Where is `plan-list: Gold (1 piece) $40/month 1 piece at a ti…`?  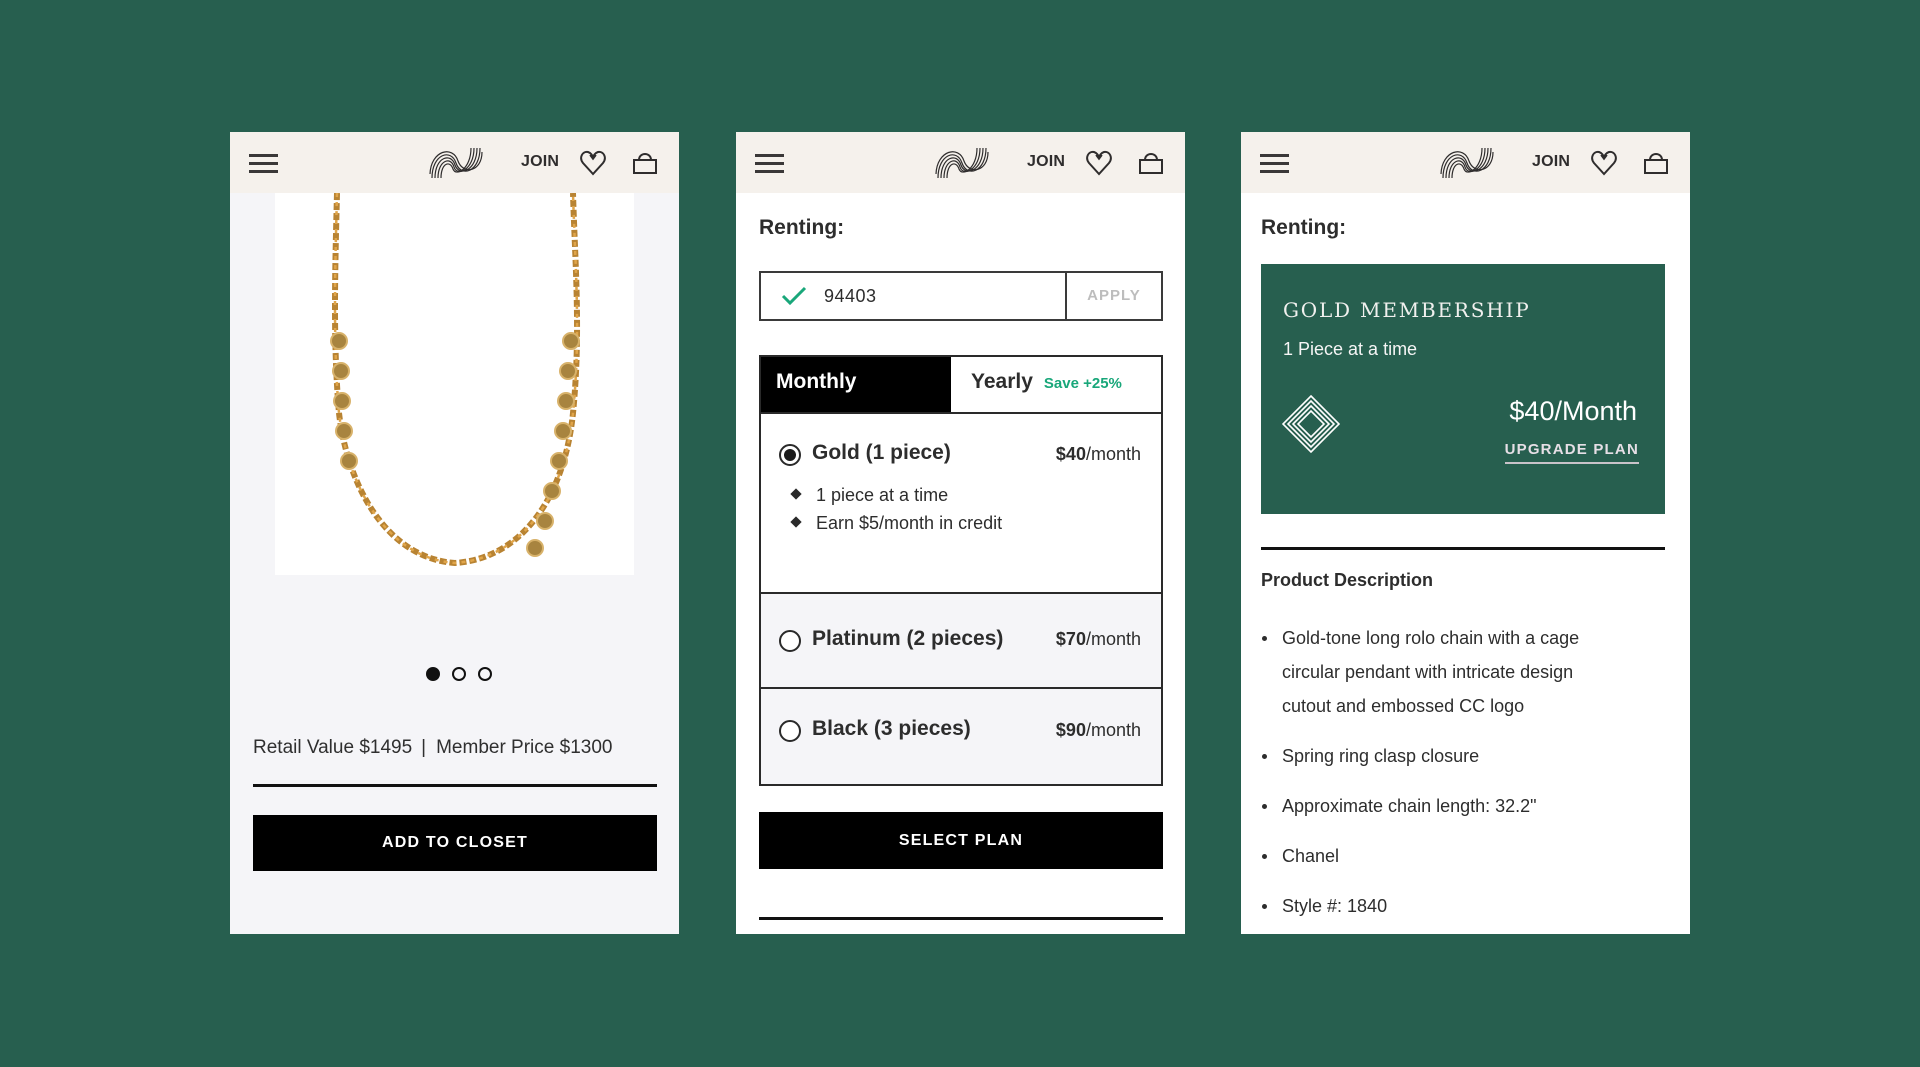
plan-list: Gold (1 piece) $40/month 1 piece at a ti… is located at coordinates (961, 599).